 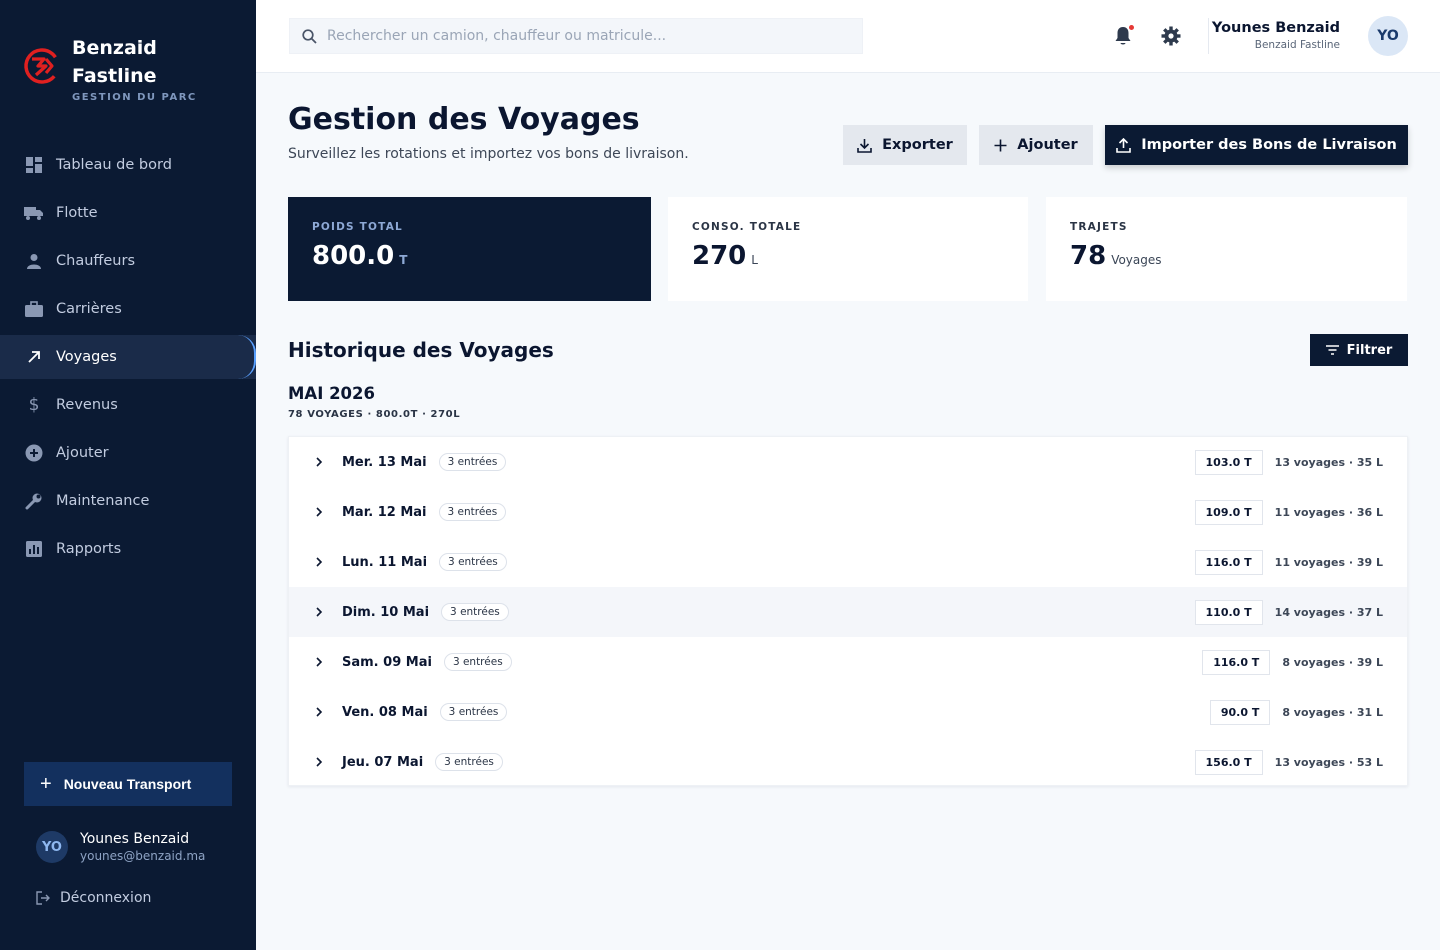 What do you see at coordinates (1328, 462) in the screenshot?
I see `day-summary: 13 voyages · 35 L` at bounding box center [1328, 462].